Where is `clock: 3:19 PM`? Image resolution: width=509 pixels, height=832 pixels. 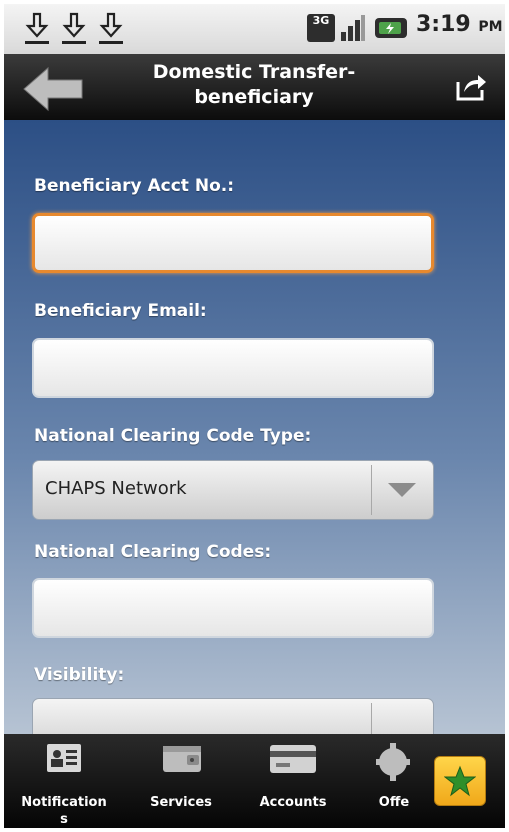 clock: 3:19 PM is located at coordinates (459, 24).